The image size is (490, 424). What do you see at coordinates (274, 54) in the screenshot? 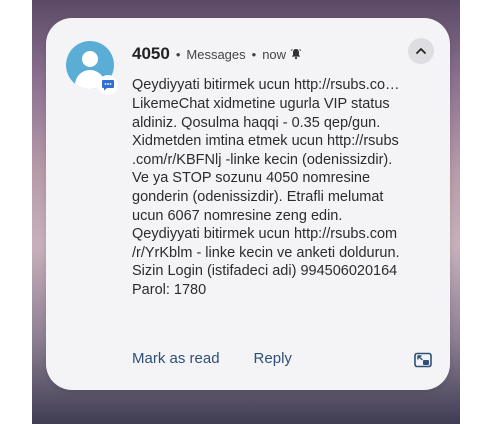
I see `timestamp: now` at bounding box center [274, 54].